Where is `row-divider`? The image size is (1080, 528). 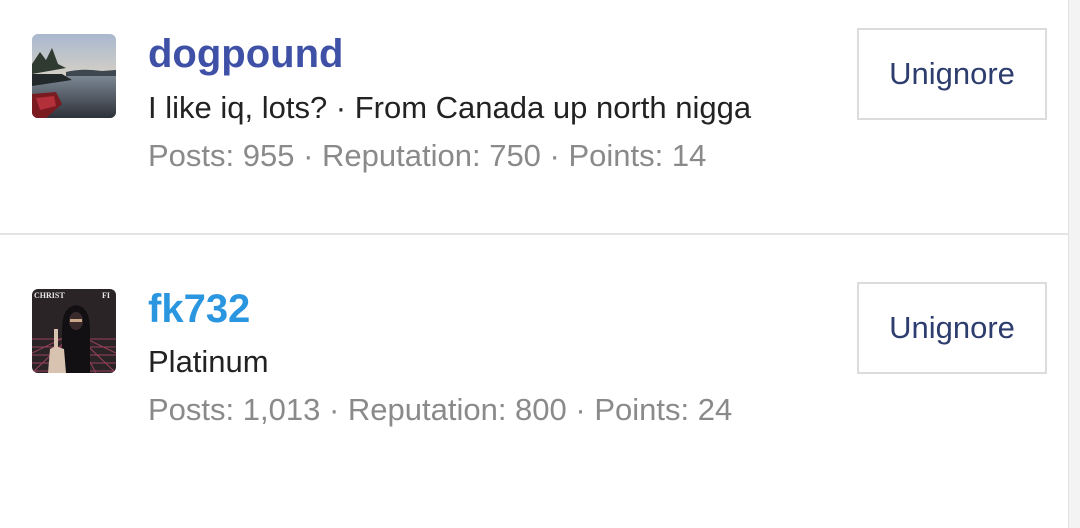 row-divider is located at coordinates (534, 234).